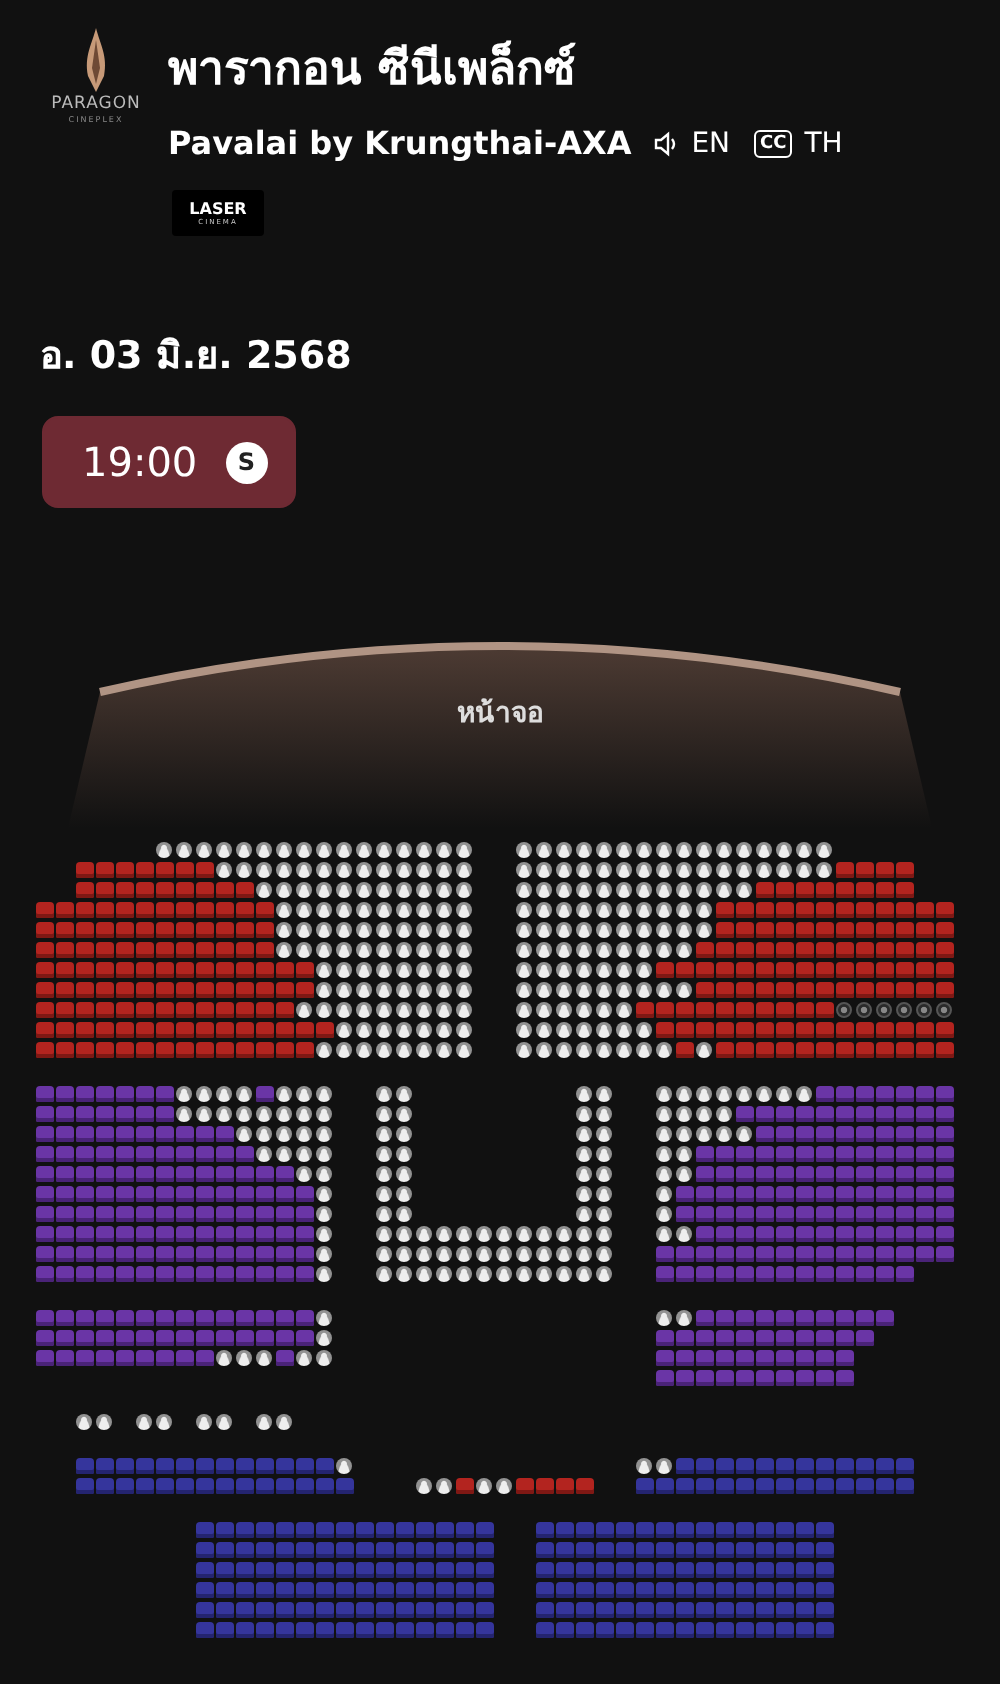 The image size is (1000, 1684). What do you see at coordinates (169, 462) in the screenshot?
I see `showtime-button: 19:00 S` at bounding box center [169, 462].